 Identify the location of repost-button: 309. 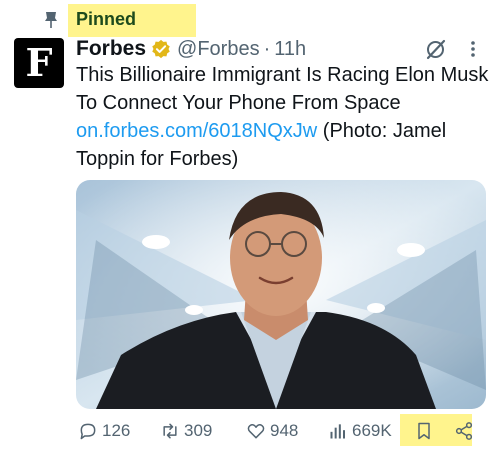
(186, 431).